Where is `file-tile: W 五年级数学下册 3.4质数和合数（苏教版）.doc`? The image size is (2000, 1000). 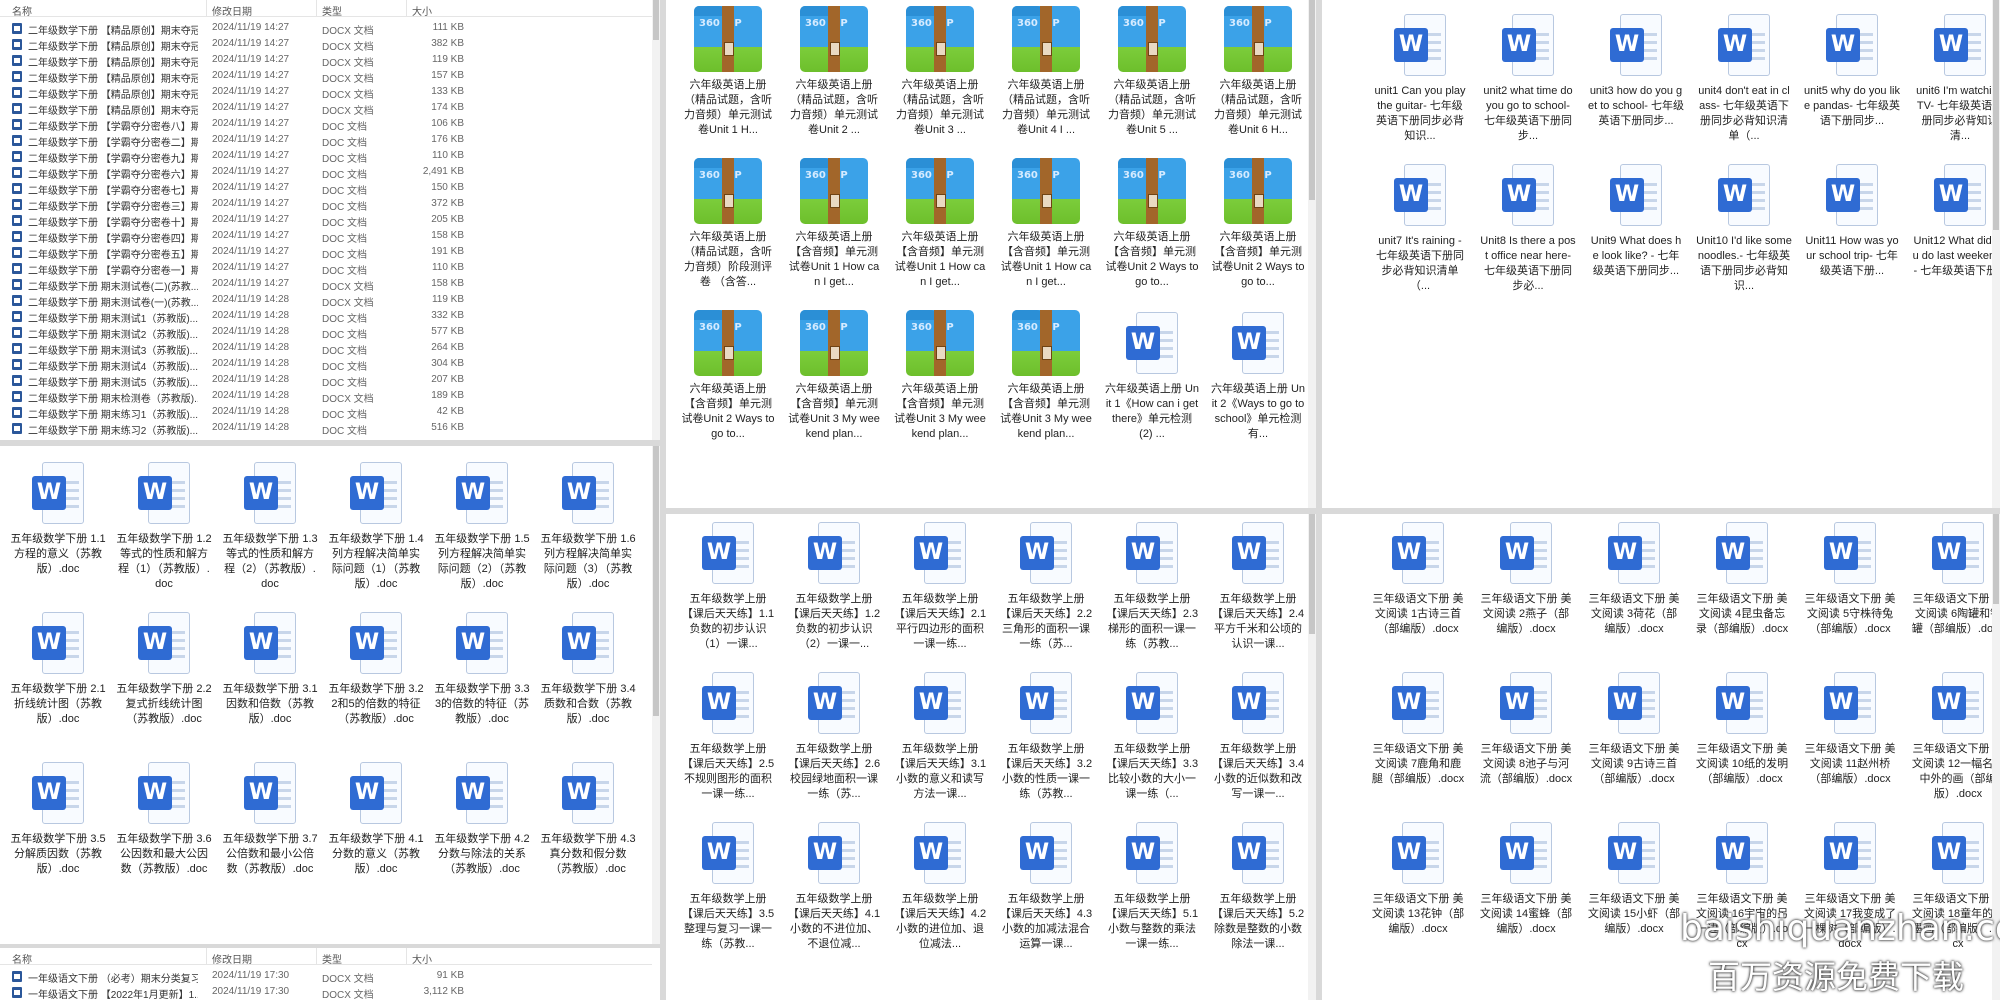
file-tile: W 五年级数学下册 3.4质数和合数（苏教版）.doc is located at coordinates (588, 679).